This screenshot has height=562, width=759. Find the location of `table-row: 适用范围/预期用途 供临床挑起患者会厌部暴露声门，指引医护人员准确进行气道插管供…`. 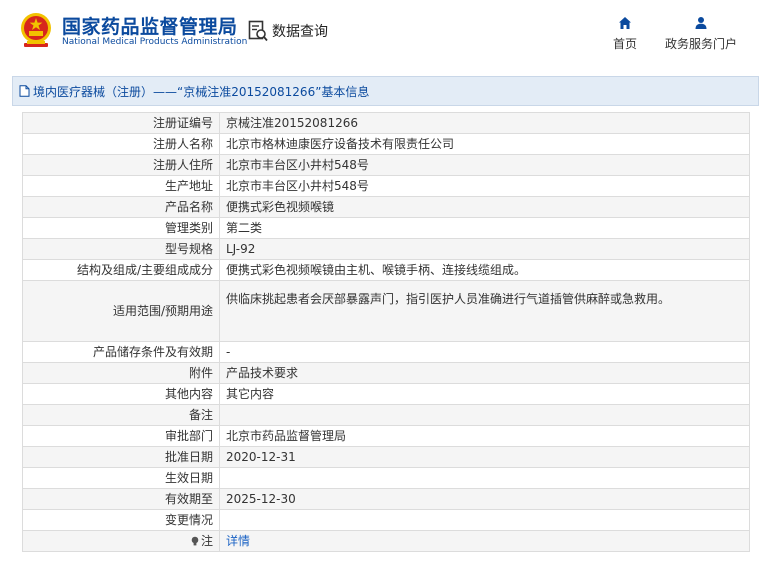

table-row: 适用范围/预期用途 供临床挑起患者会厌部暴露声门，指引医护人员准确进行气道插管供… is located at coordinates (386, 311).